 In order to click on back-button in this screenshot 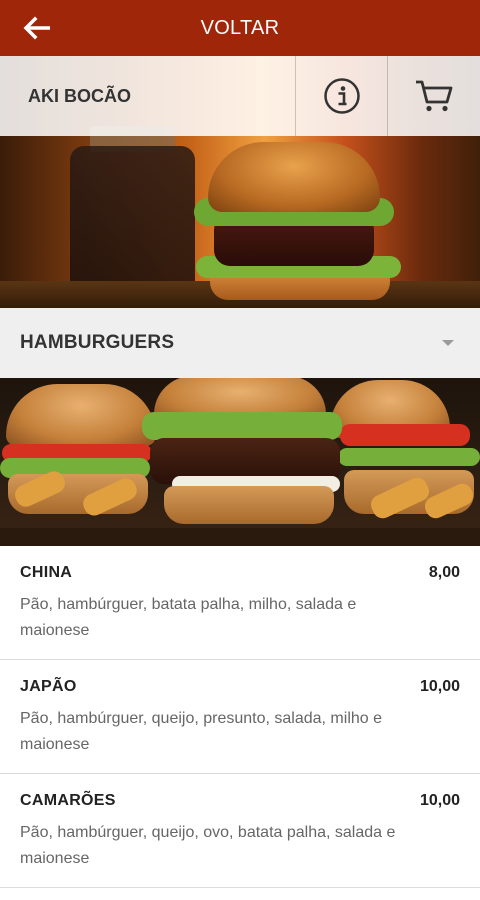, I will do `click(46, 28)`.